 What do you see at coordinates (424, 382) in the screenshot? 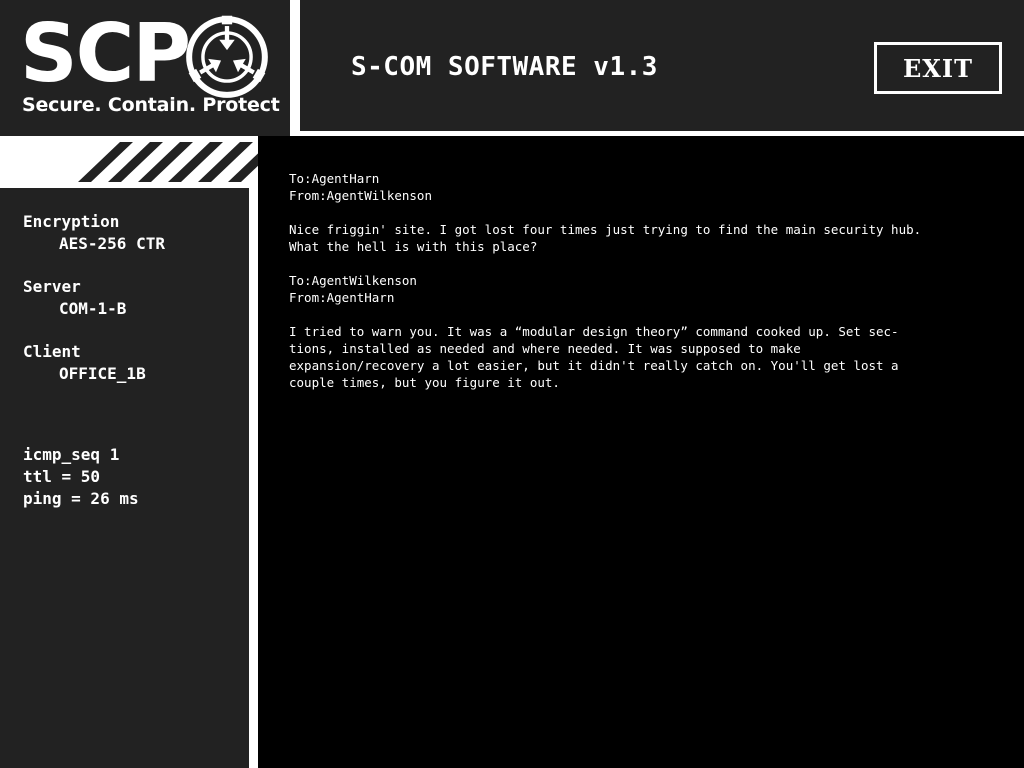
I see `message-body-line: couple times, but you figure it out.` at bounding box center [424, 382].